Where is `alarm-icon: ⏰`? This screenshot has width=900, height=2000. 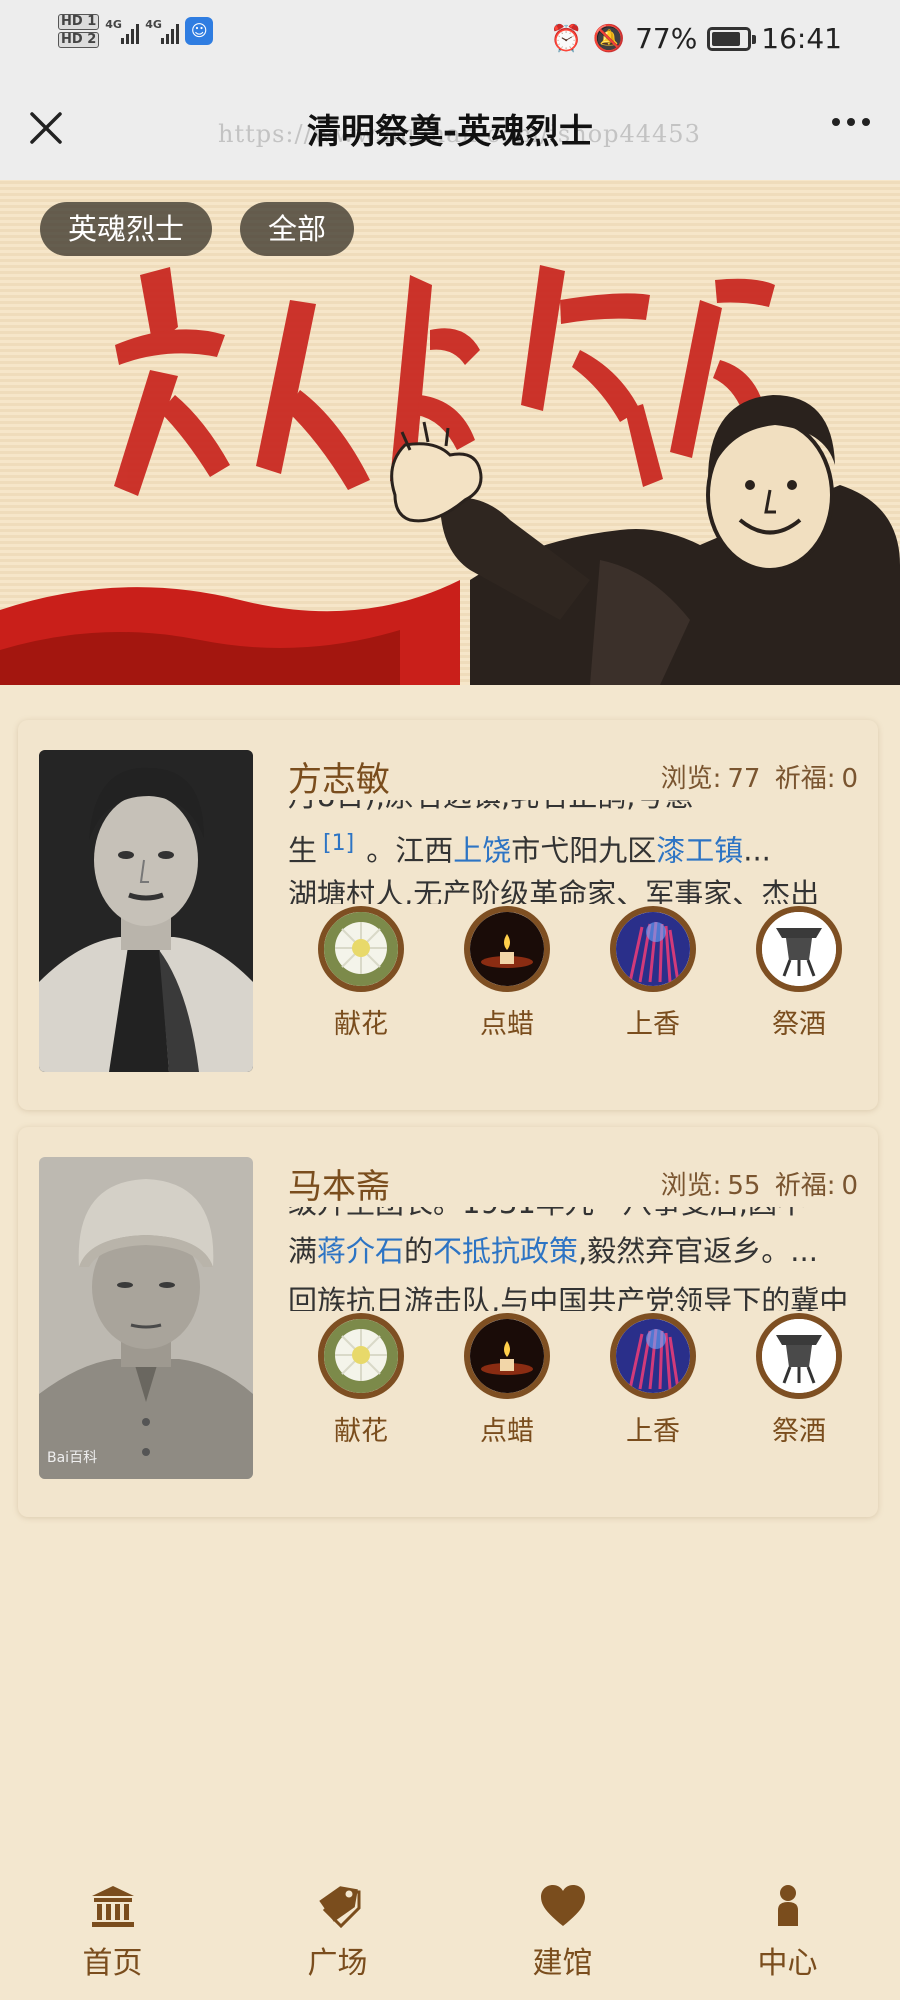
alarm-icon: ⏰ is located at coordinates (566, 38).